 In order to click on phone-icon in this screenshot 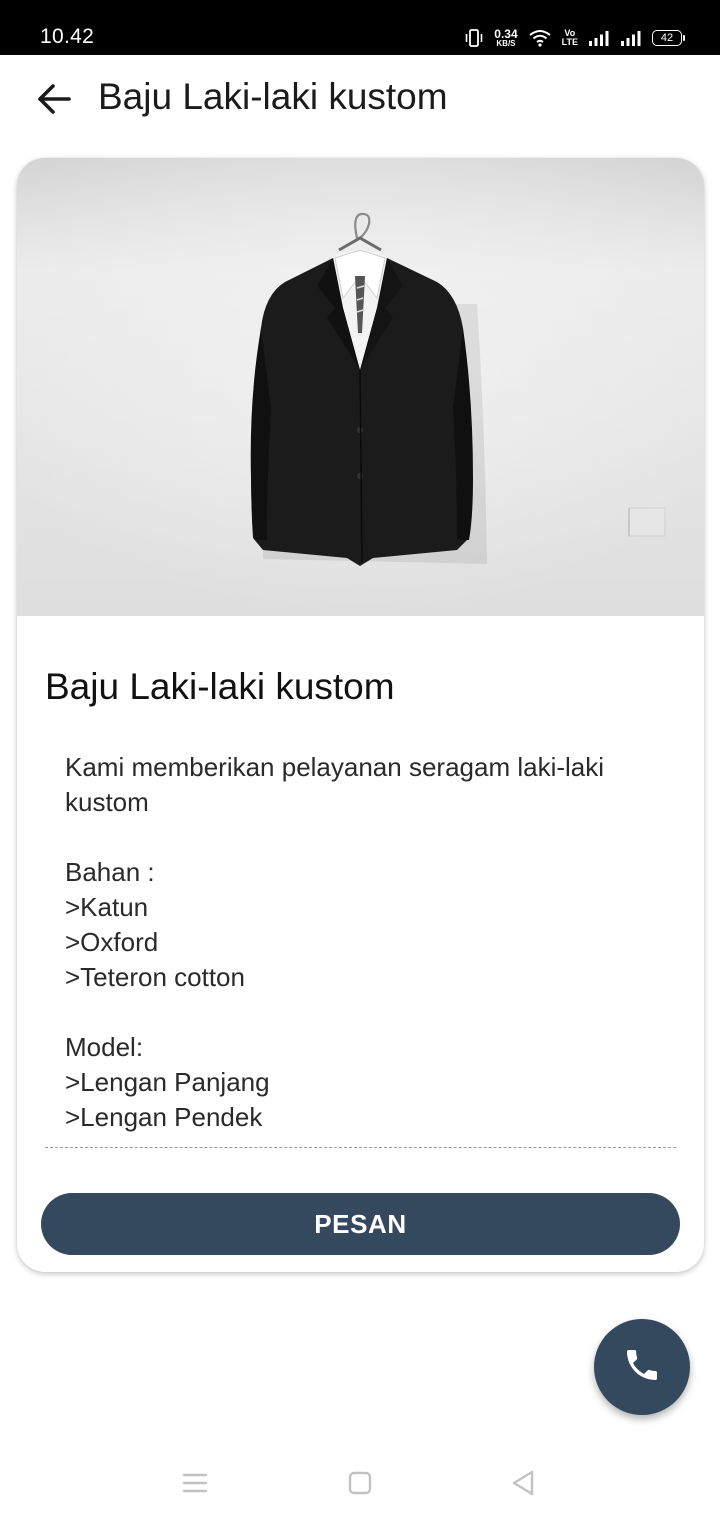, I will do `click(642, 1367)`.